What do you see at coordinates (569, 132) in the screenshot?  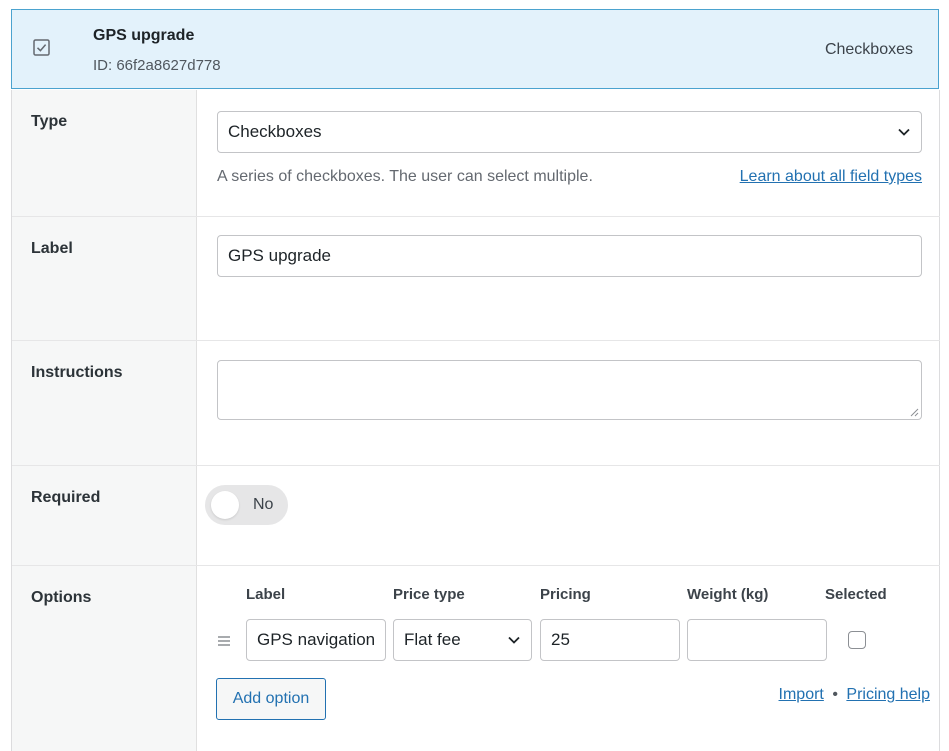 I see `type-select: Checkboxes` at bounding box center [569, 132].